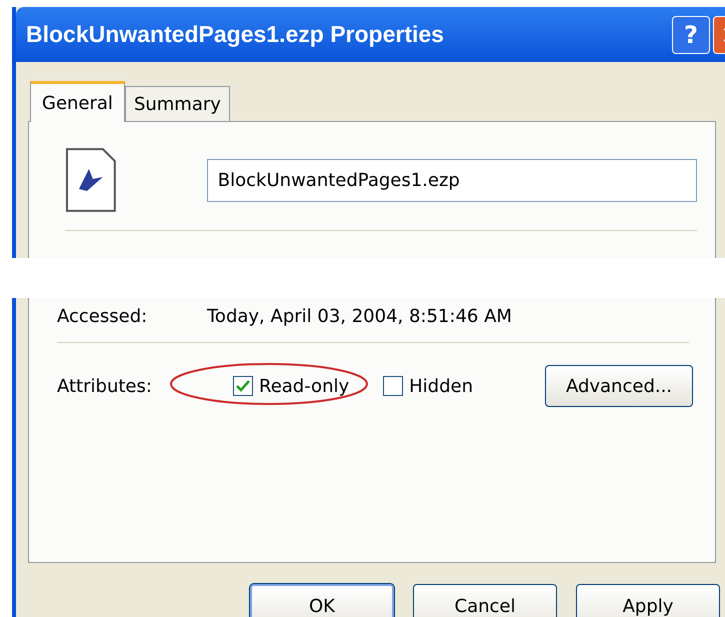 The image size is (725, 617). Describe the element at coordinates (441, 386) in the screenshot. I see `checkbox-label: Hidden` at that location.